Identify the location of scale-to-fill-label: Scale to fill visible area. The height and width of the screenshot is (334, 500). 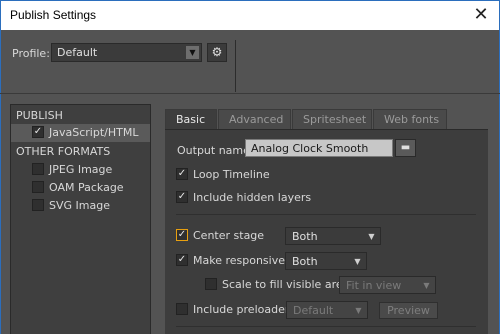
(286, 284).